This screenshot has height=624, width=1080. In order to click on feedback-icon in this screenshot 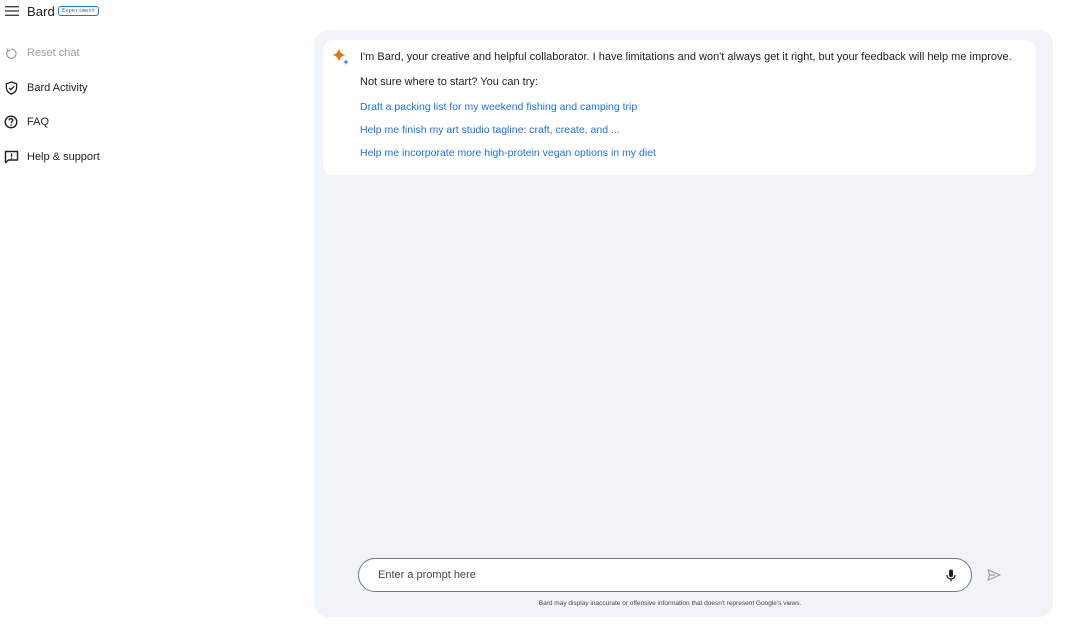, I will do `click(11, 157)`.